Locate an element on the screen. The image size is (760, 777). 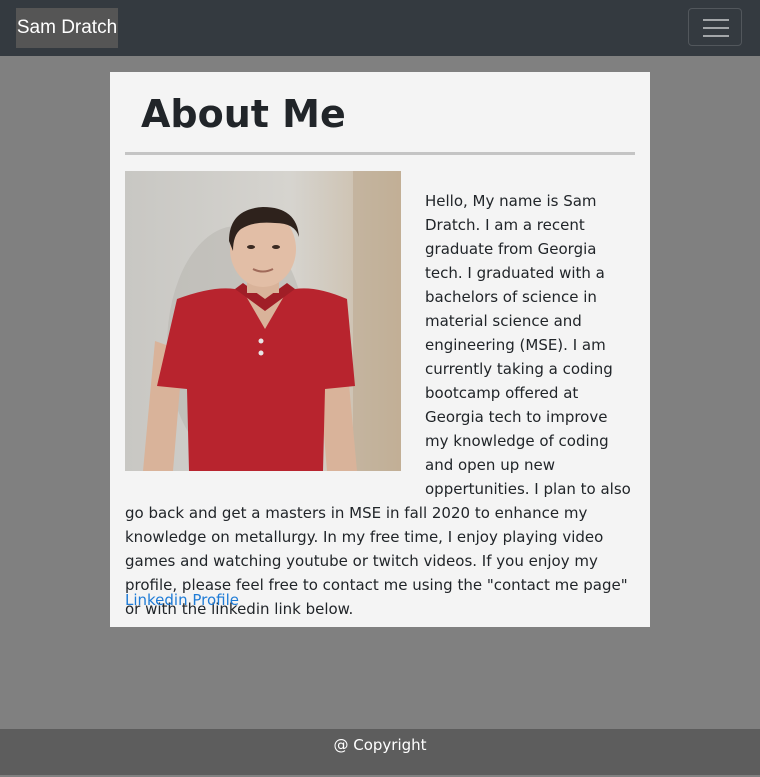
hamburger-menu-icon is located at coordinates (716, 28).